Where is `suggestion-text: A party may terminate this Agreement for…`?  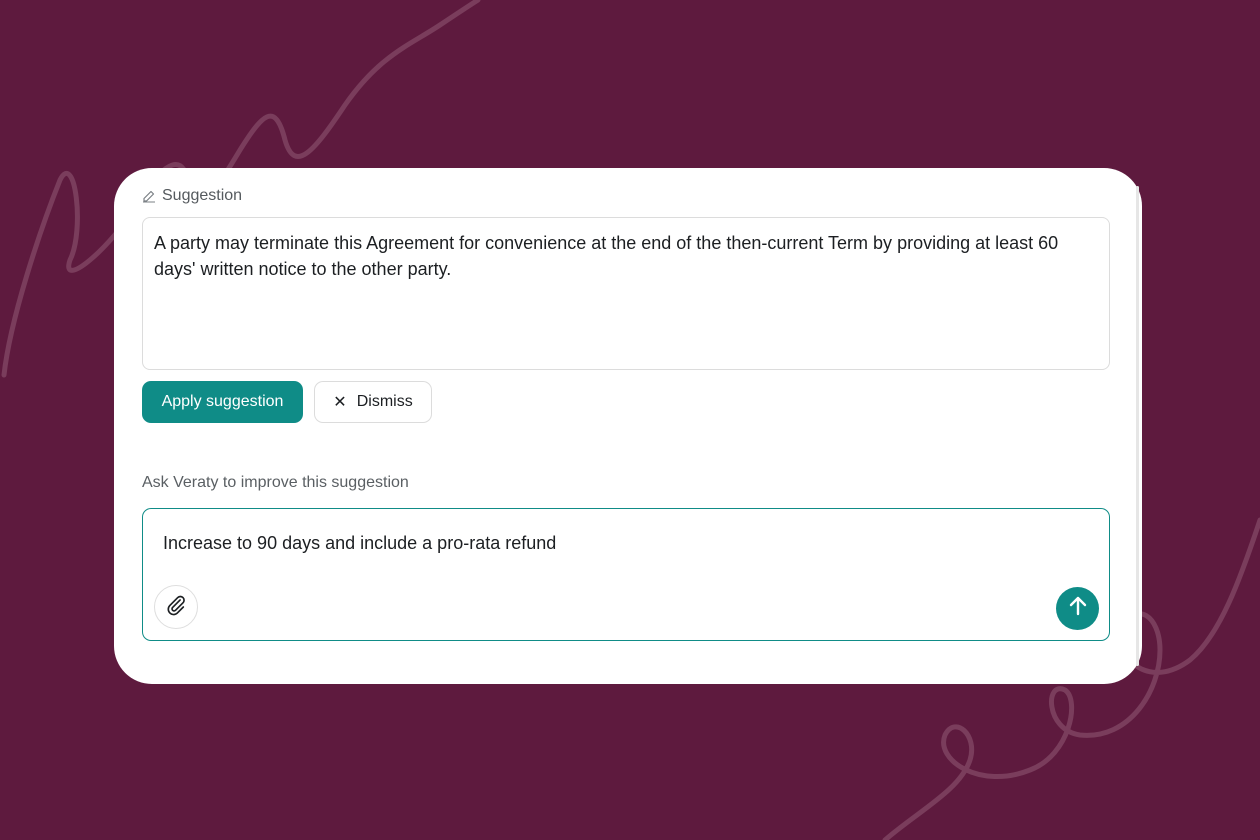
suggestion-text: A party may terminate this Agreement for… is located at coordinates (626, 293).